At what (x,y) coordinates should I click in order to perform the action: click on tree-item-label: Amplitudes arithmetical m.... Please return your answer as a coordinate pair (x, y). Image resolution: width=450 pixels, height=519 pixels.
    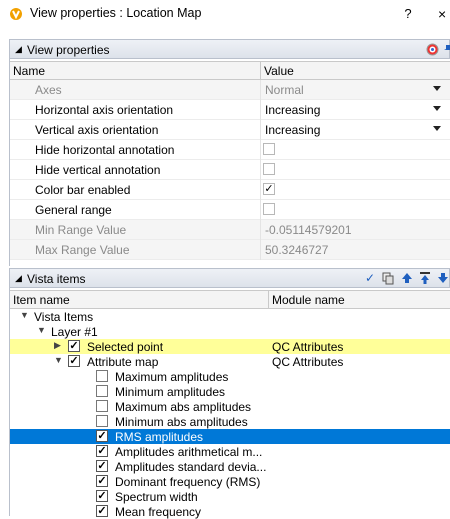
    Looking at the image, I should click on (189, 452).